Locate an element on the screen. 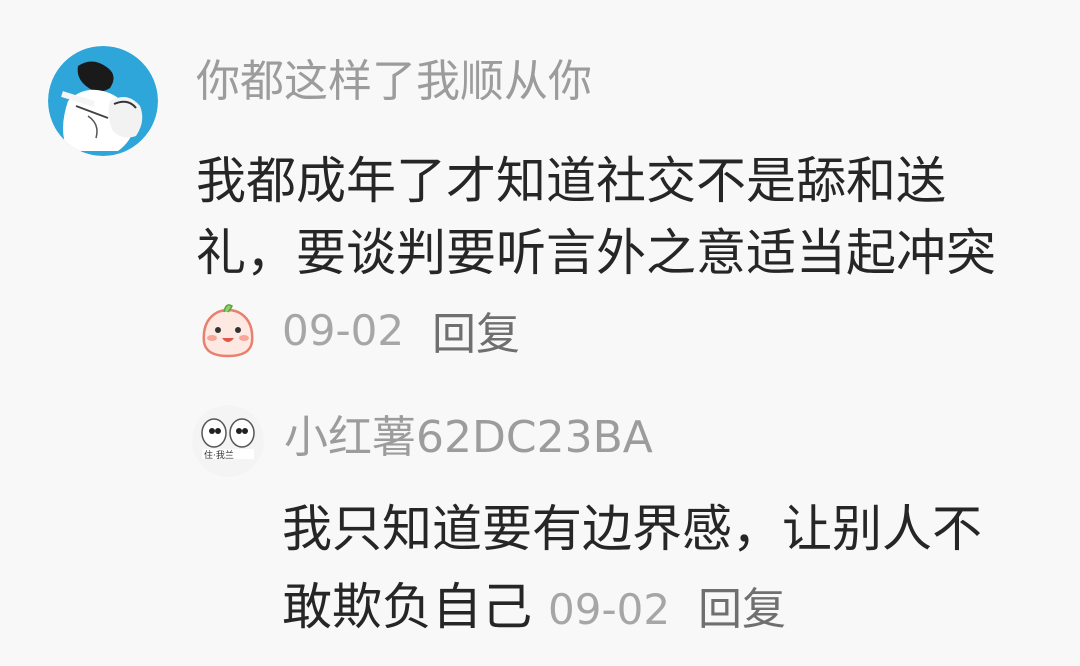 Image resolution: width=1080 pixels, height=666 pixels. main-reply-button: 回复 is located at coordinates (476, 330).